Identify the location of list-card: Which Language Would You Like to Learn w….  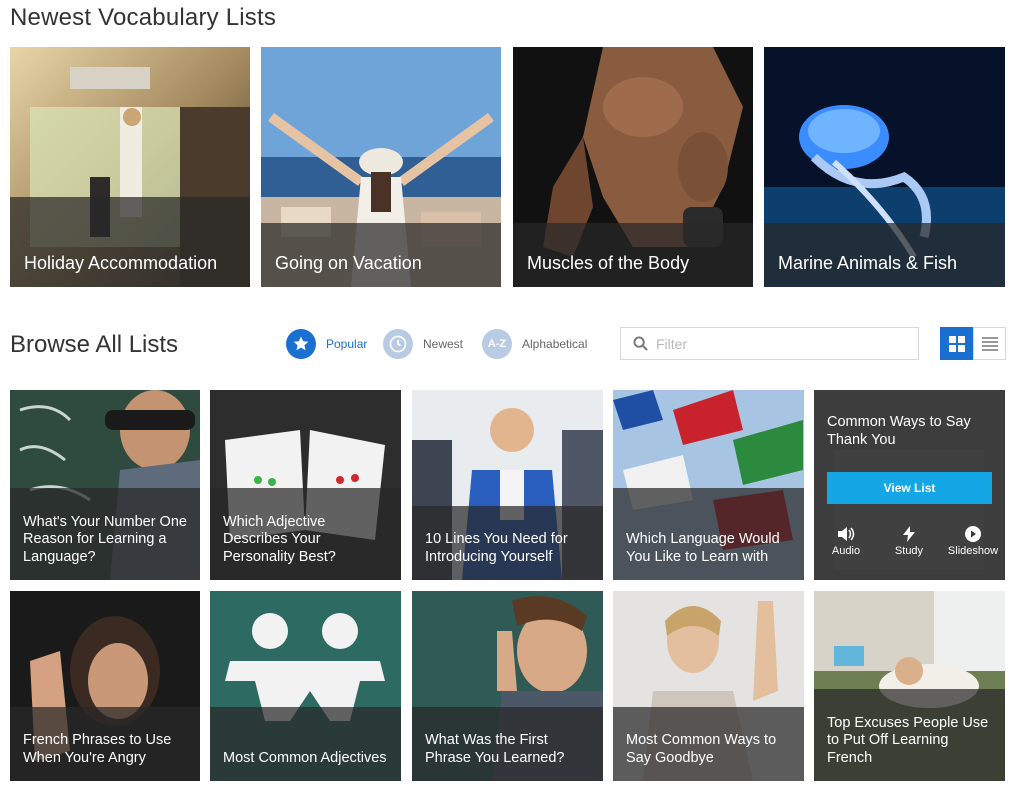
(708, 485).